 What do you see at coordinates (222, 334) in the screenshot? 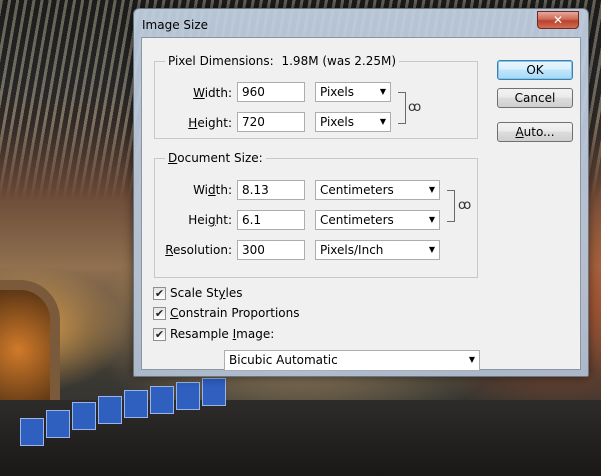
I see `resample-image-label: Resample Image:` at bounding box center [222, 334].